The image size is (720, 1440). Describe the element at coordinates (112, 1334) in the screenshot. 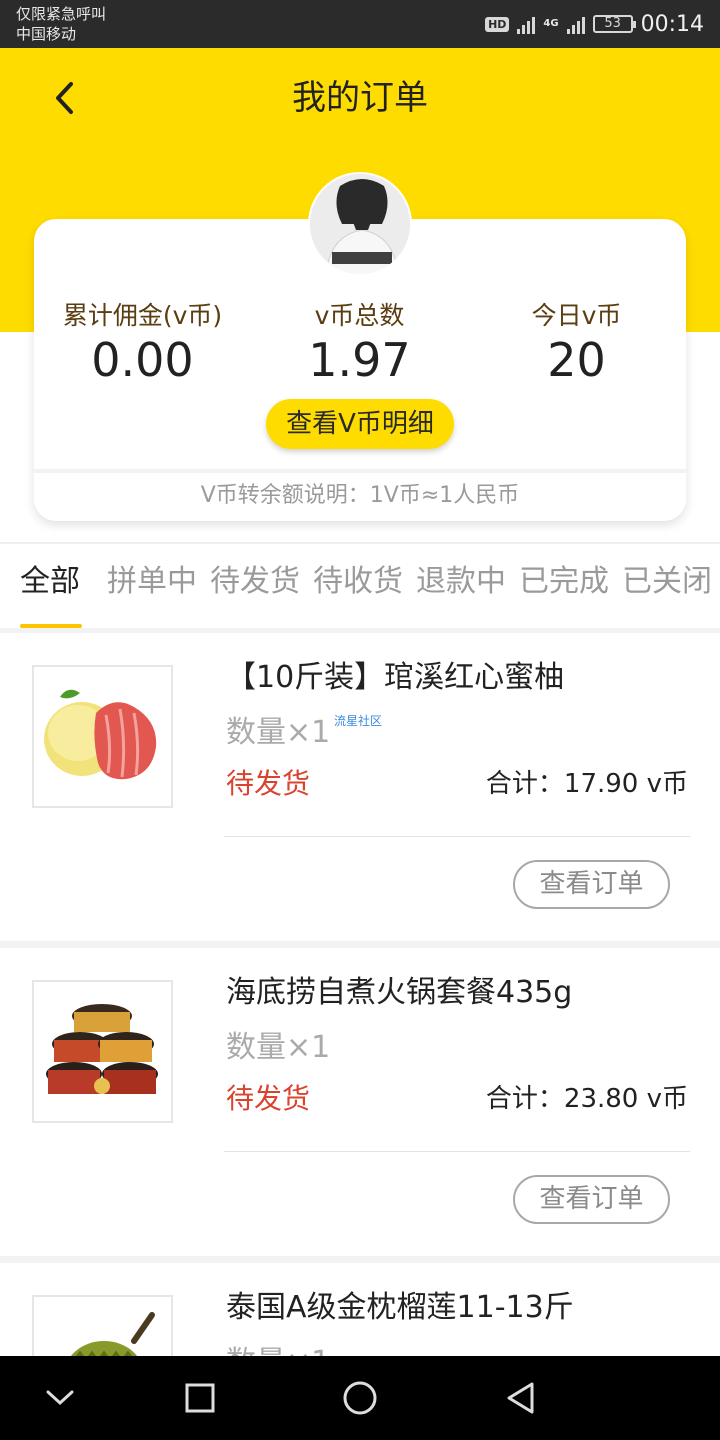

I see `durian-icon` at that location.